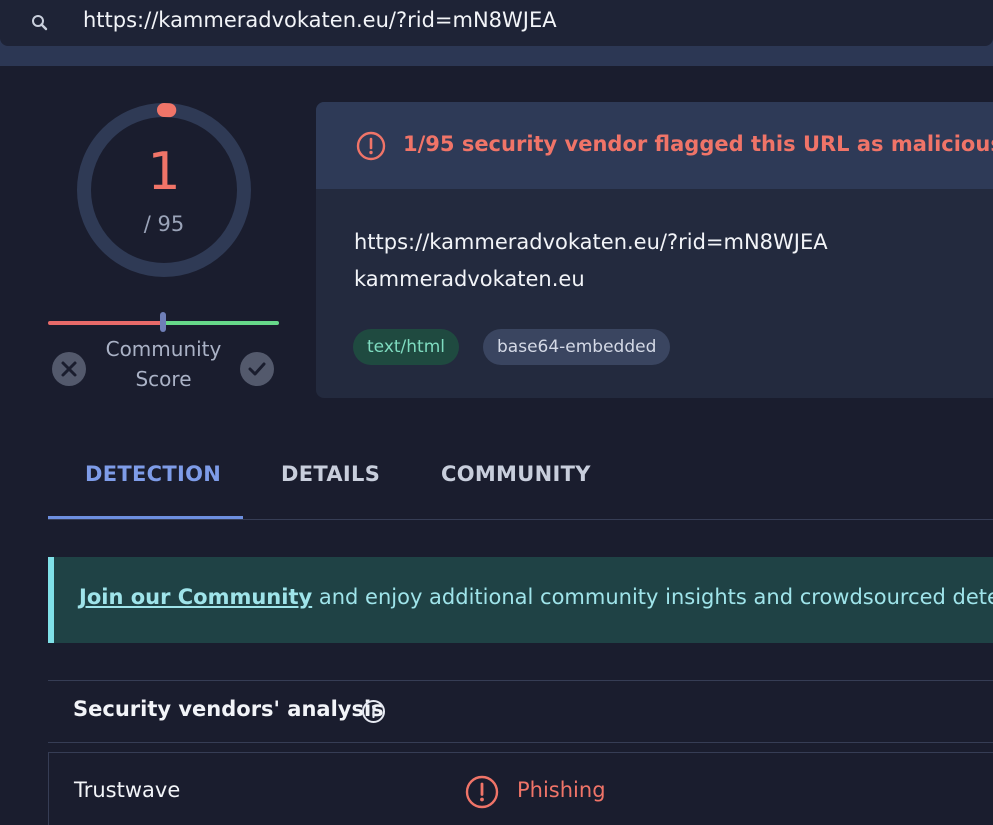  I want to click on tag-base64-embedded: base64-embedded, so click(577, 347).